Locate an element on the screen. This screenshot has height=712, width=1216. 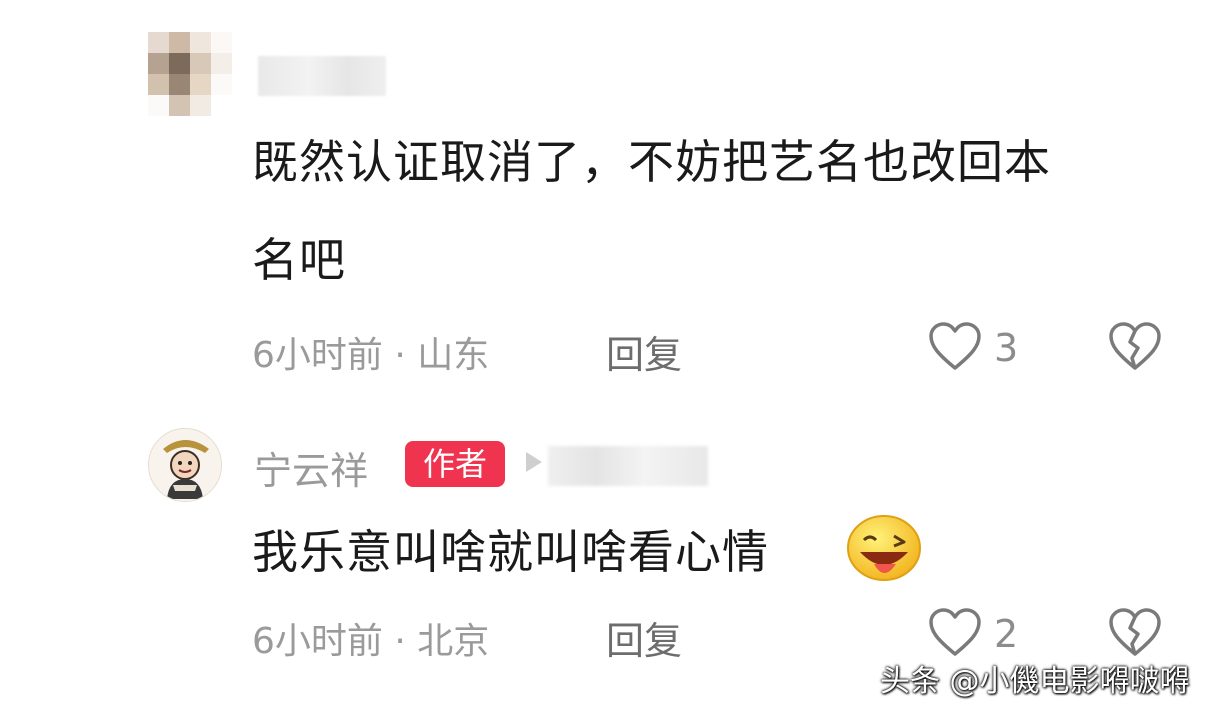
comment-text: 我乐意叫啥就叫啥看心情 is located at coordinates (510, 552).